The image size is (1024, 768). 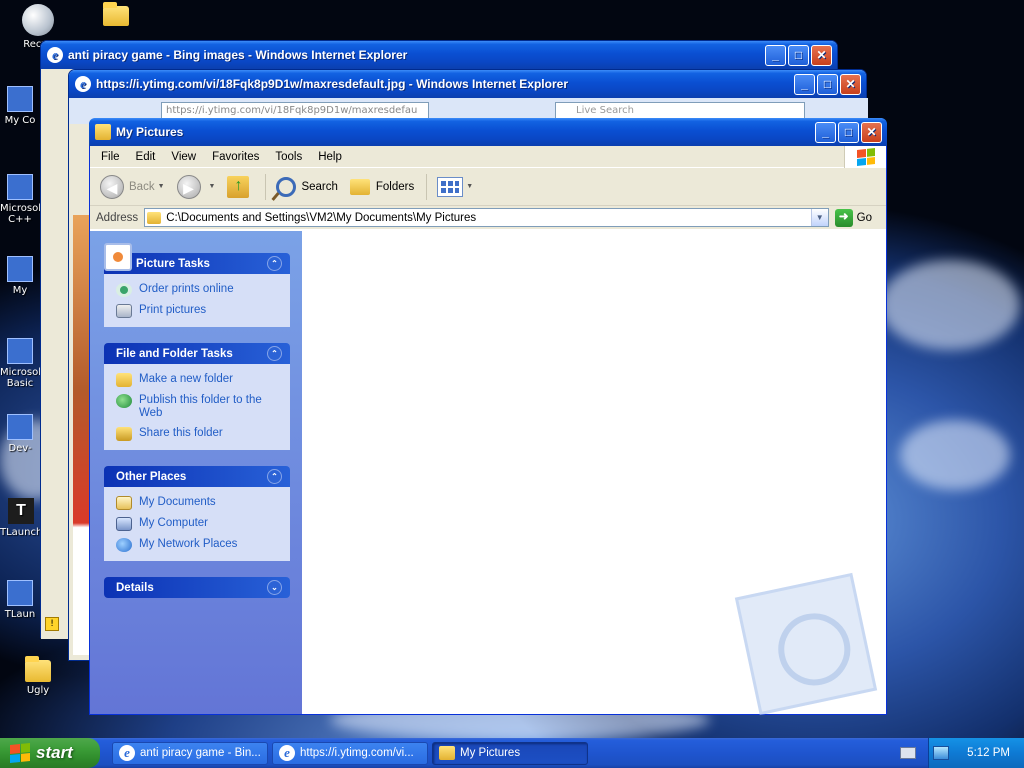 I want to click on clock: 5:12 PM, so click(x=988, y=753).